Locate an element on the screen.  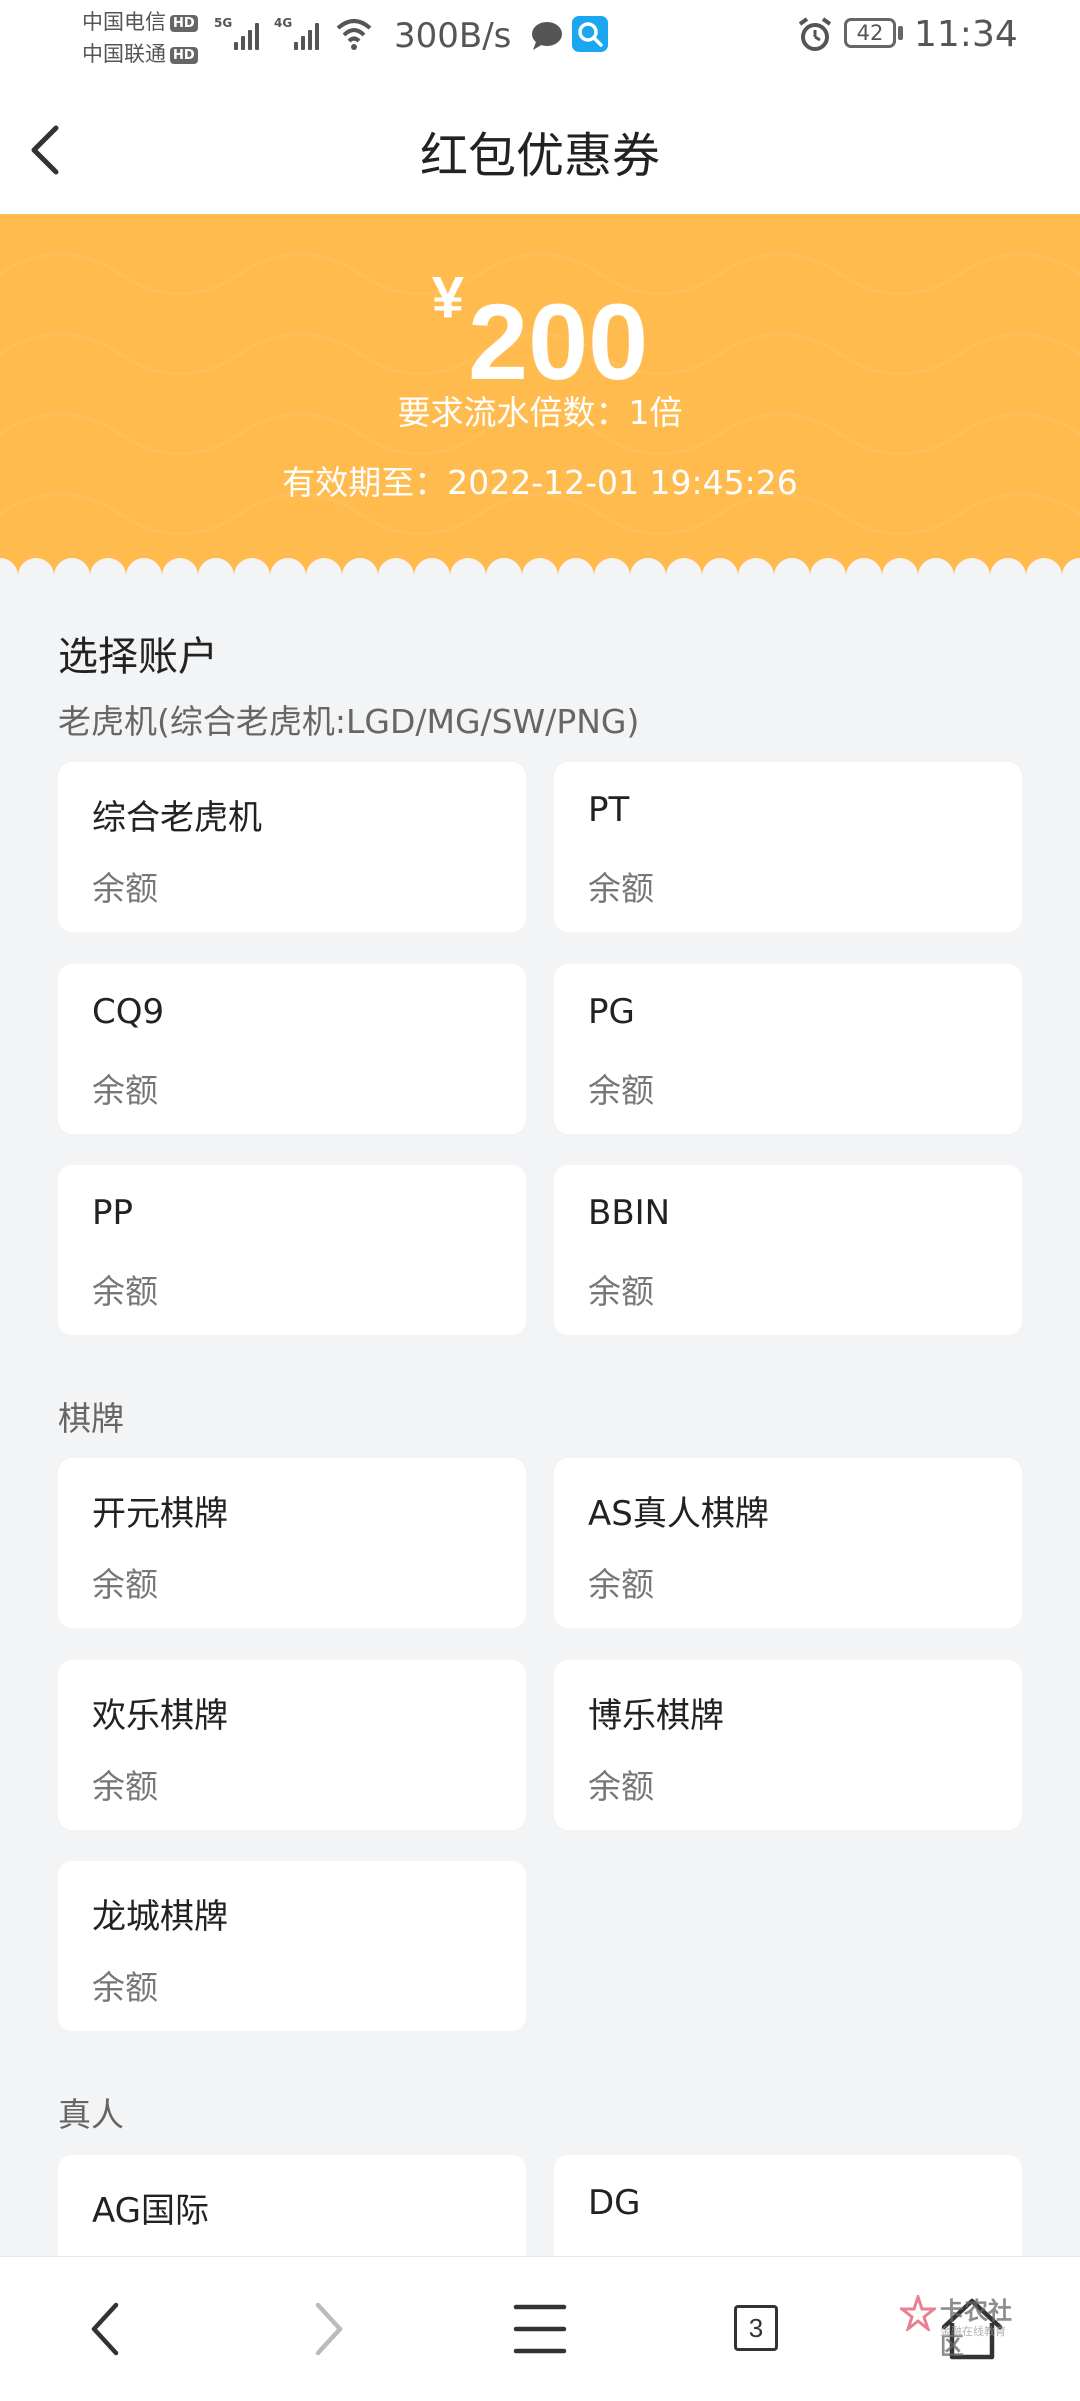
section-label-chess: 棋牌 is located at coordinates (91, 1418).